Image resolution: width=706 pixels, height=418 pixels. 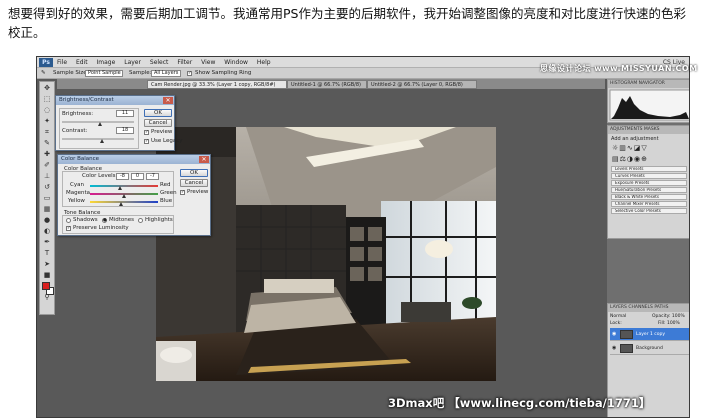 What do you see at coordinates (121, 204) in the screenshot?
I see `yellow-blue-slider-thumb` at bounding box center [121, 204].